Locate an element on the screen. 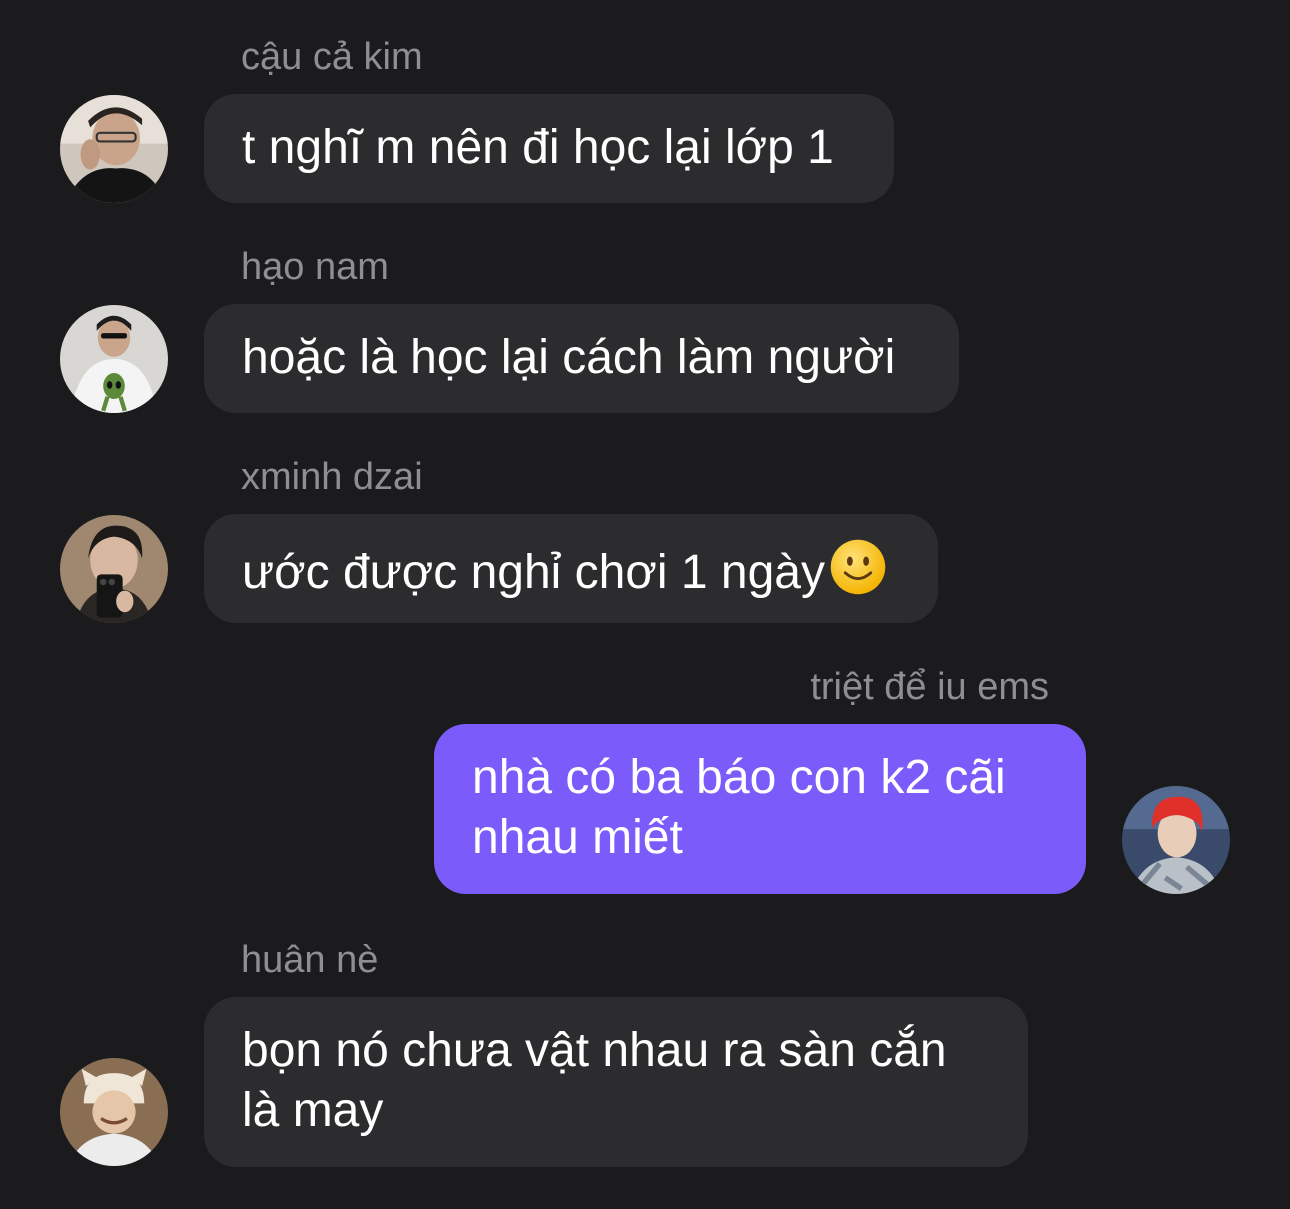  message-text: t nghĩ m nên đi học lại lớp 1 is located at coordinates (538, 147).